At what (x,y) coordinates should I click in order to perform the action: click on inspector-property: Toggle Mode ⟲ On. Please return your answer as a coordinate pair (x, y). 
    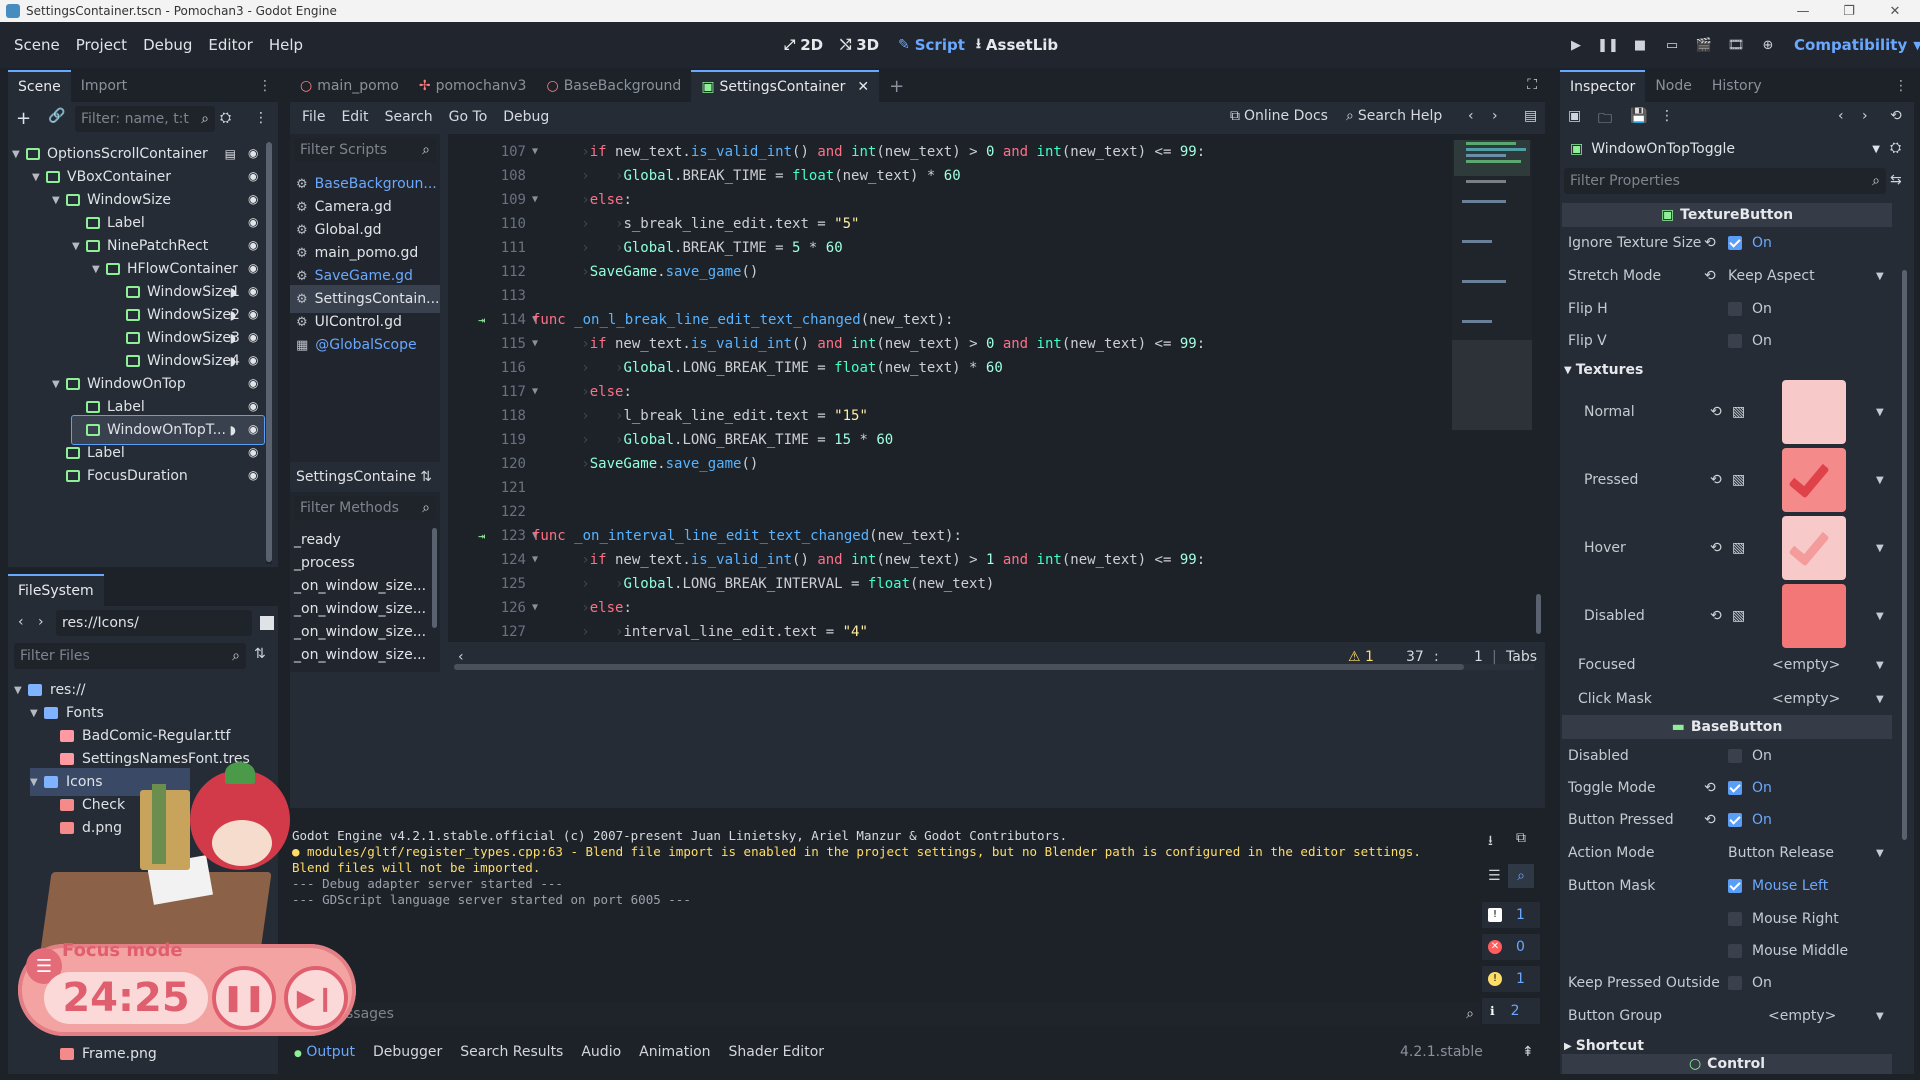
    Looking at the image, I should click on (1730, 788).